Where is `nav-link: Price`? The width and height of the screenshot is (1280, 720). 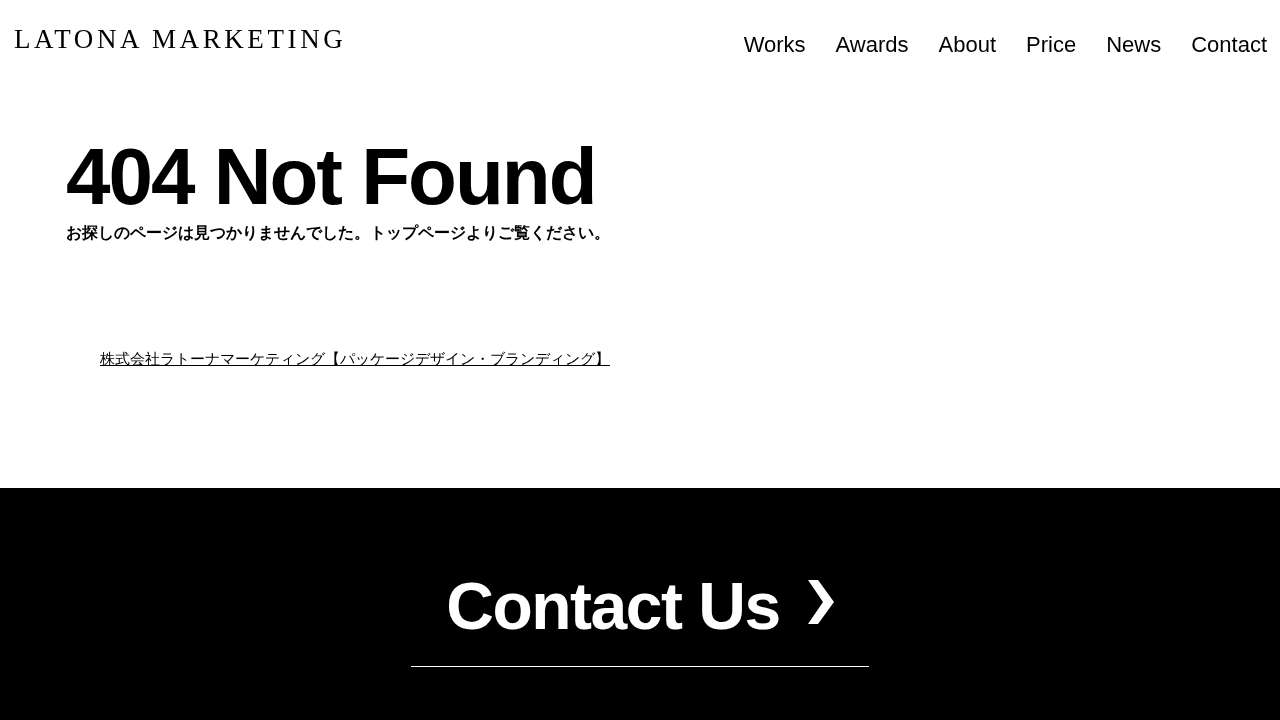
nav-link: Price is located at coordinates (1051, 45).